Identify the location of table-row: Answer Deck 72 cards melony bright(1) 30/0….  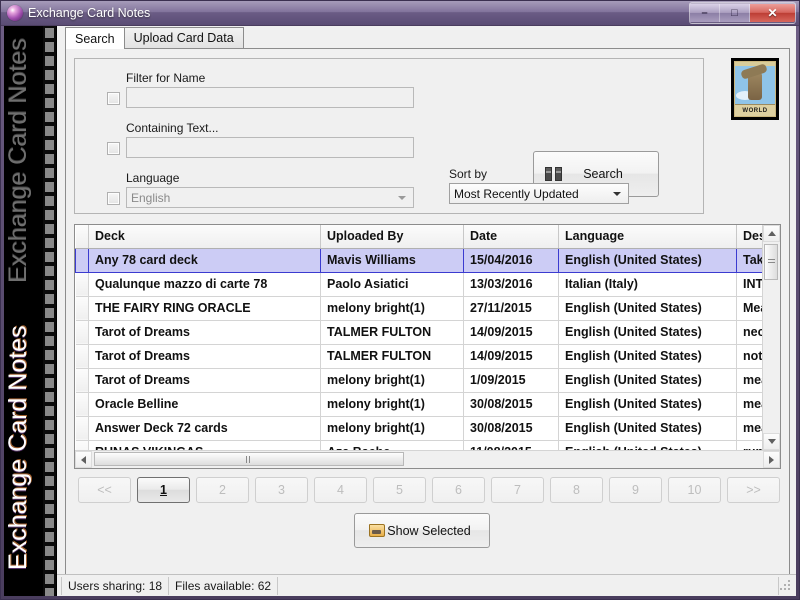
(418, 428).